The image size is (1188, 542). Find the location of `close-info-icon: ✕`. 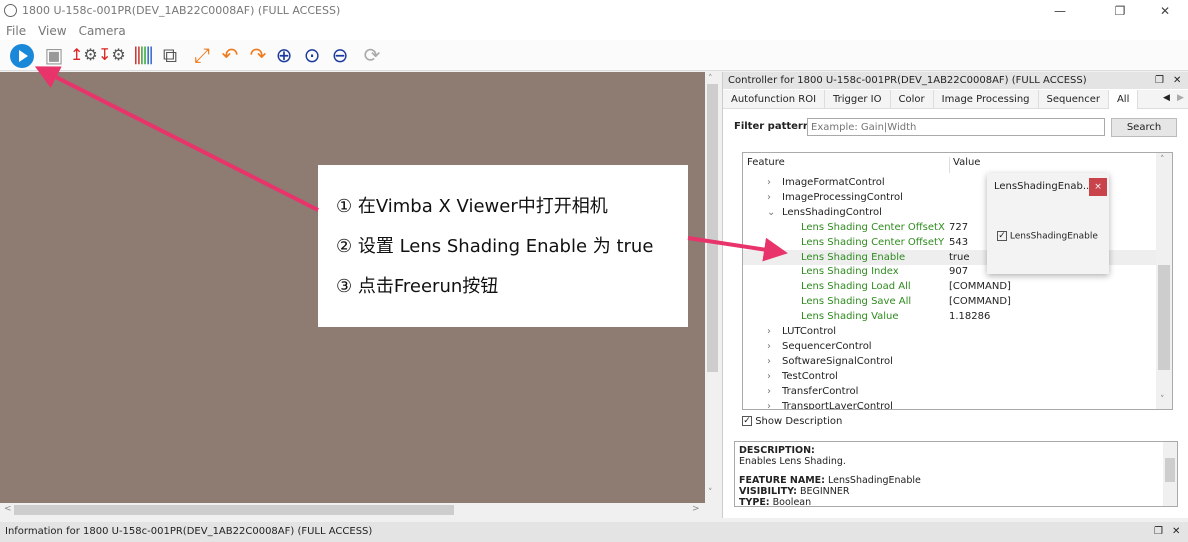

close-info-icon: ✕ is located at coordinates (1176, 532).